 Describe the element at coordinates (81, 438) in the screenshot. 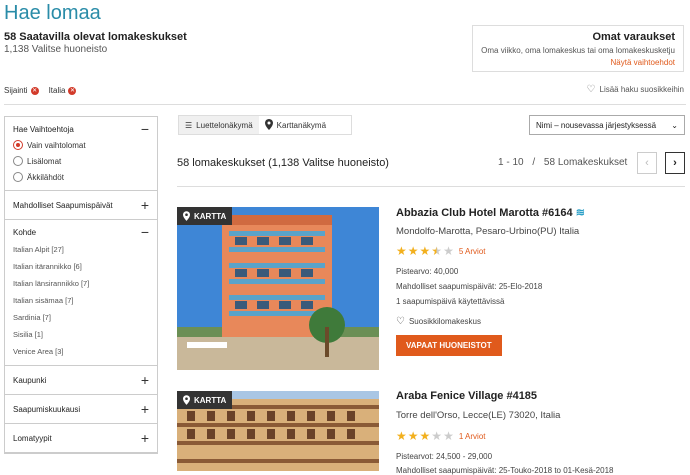

I see `vacation-types-section: Lomatyypit +` at that location.